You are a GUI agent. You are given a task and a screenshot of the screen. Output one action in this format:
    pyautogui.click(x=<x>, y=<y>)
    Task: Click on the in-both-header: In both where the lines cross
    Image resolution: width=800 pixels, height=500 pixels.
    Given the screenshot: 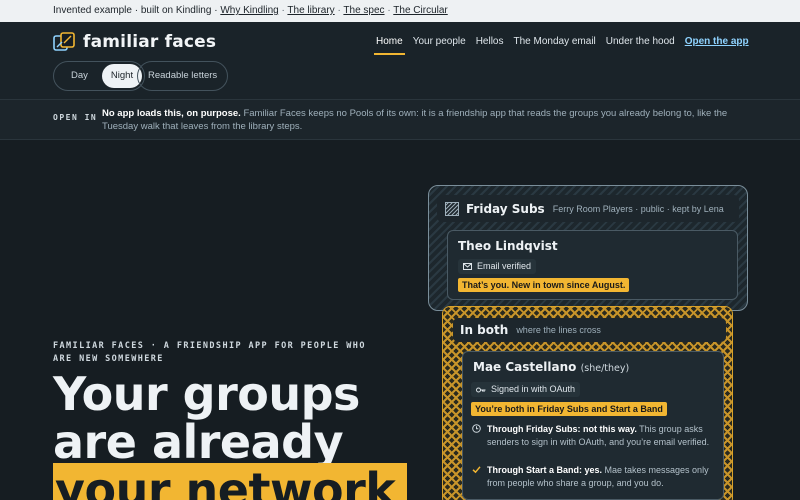 What is the action you would take?
    pyautogui.click(x=589, y=330)
    